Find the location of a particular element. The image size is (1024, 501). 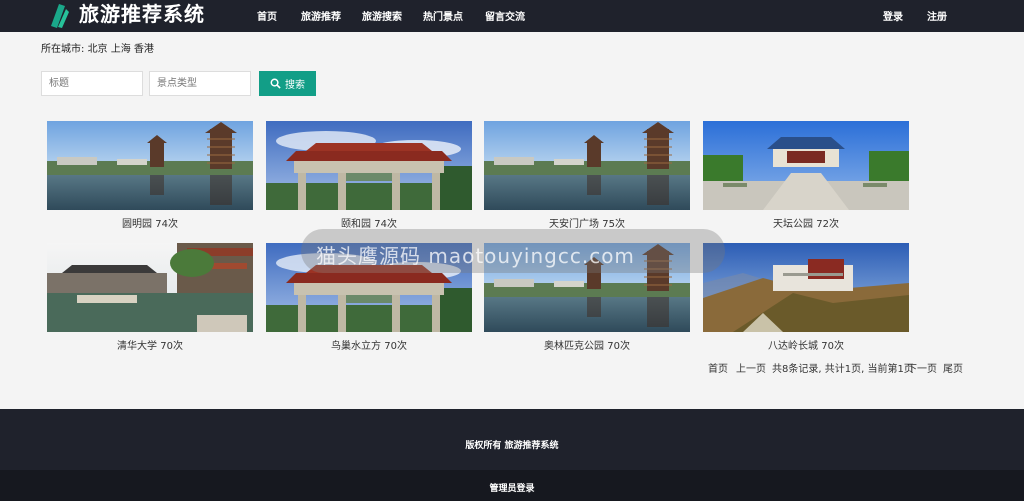

attraction-name: 天坛公园 72次 is located at coordinates (806, 222).